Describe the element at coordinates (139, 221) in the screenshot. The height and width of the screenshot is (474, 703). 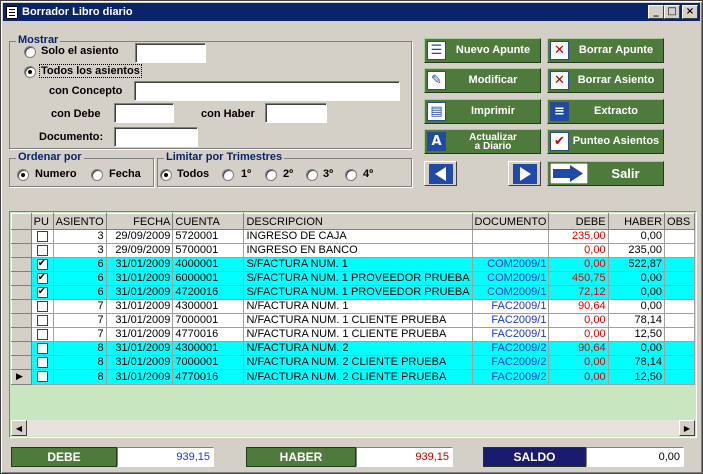
I see `col-header-fecha: FECHA` at that location.